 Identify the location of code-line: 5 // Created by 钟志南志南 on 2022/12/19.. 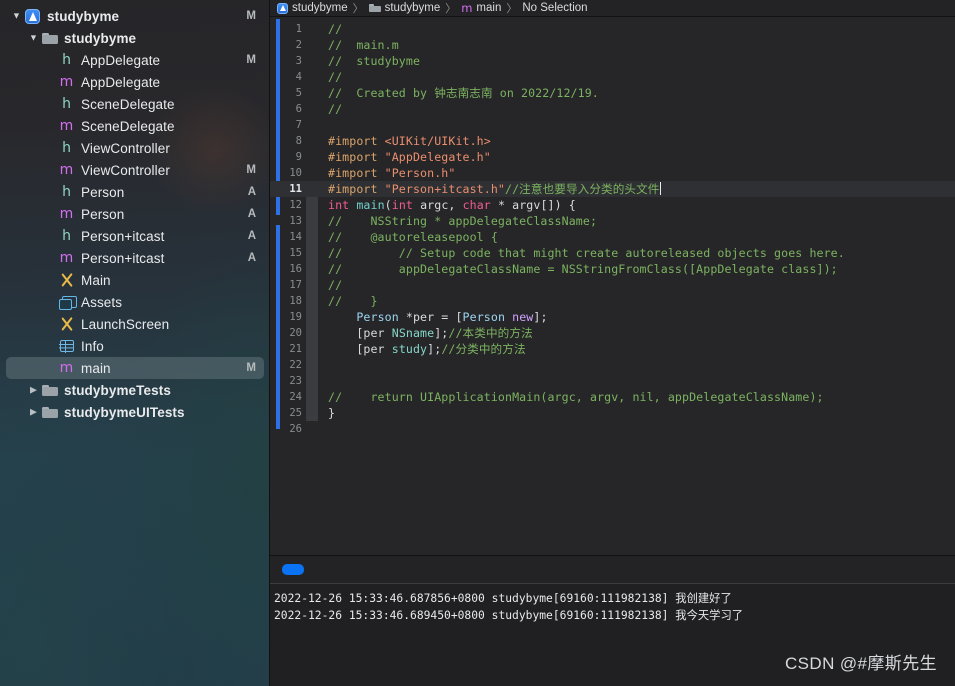
(612, 93).